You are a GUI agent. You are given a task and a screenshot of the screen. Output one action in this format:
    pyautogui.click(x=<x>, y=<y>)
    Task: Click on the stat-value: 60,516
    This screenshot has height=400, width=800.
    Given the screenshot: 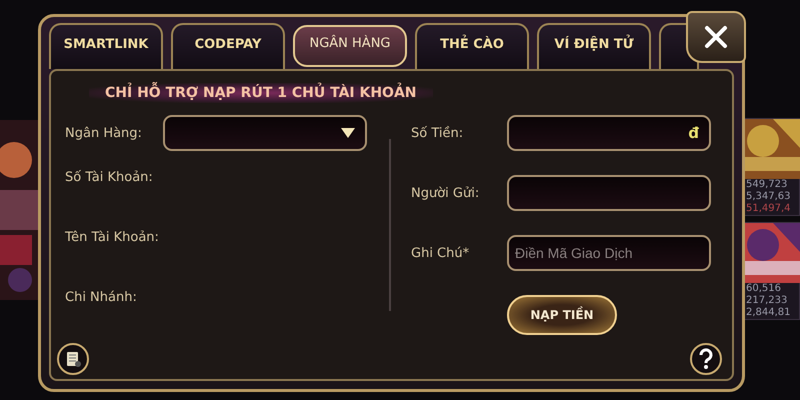 What is the action you would take?
    pyautogui.click(x=763, y=289)
    